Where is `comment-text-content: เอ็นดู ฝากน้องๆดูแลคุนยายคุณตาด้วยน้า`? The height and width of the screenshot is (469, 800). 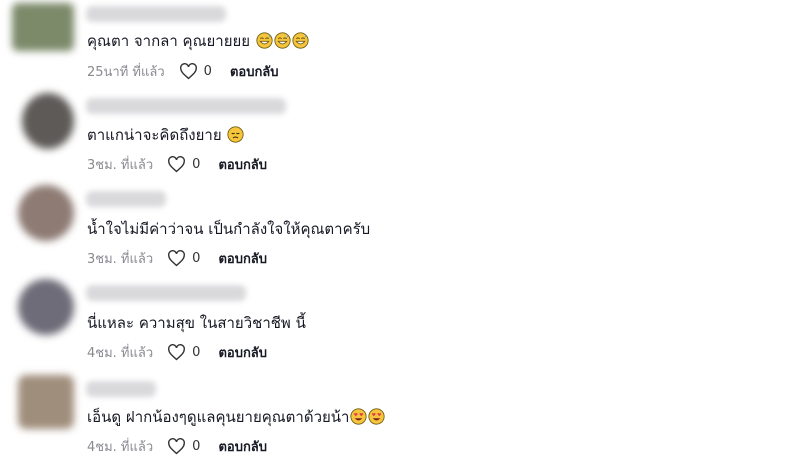 comment-text-content: เอ็นดู ฝากน้องๆดูแลคุนยายคุณตาด้วยน้า is located at coordinates (218, 417).